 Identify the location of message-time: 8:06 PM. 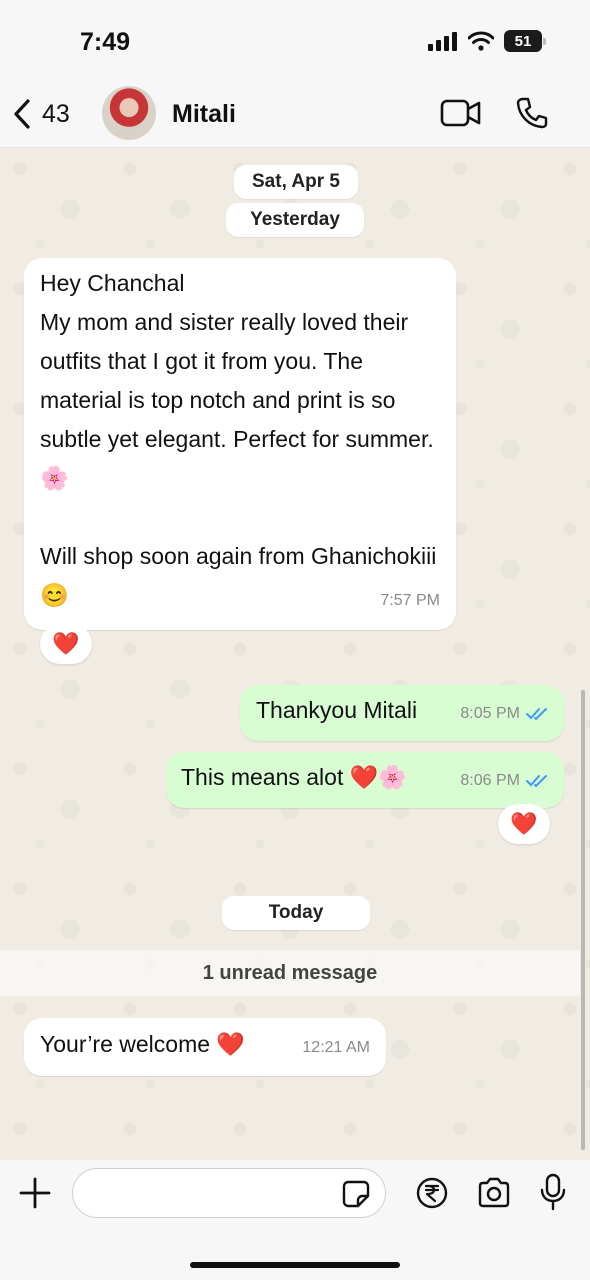
(490, 780).